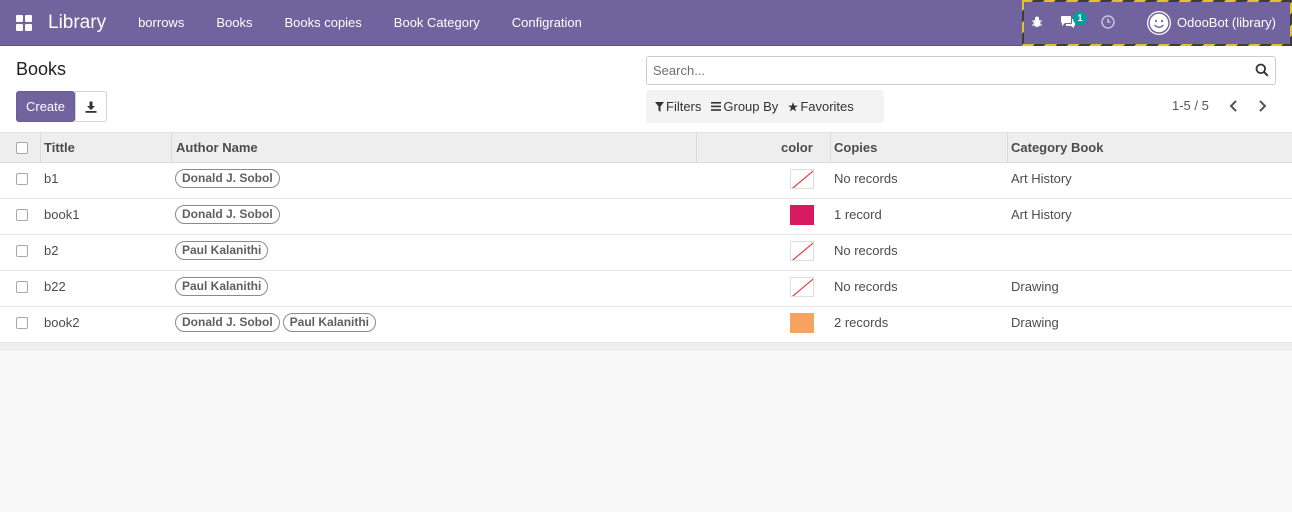  I want to click on column-title: Tittle, so click(59, 147).